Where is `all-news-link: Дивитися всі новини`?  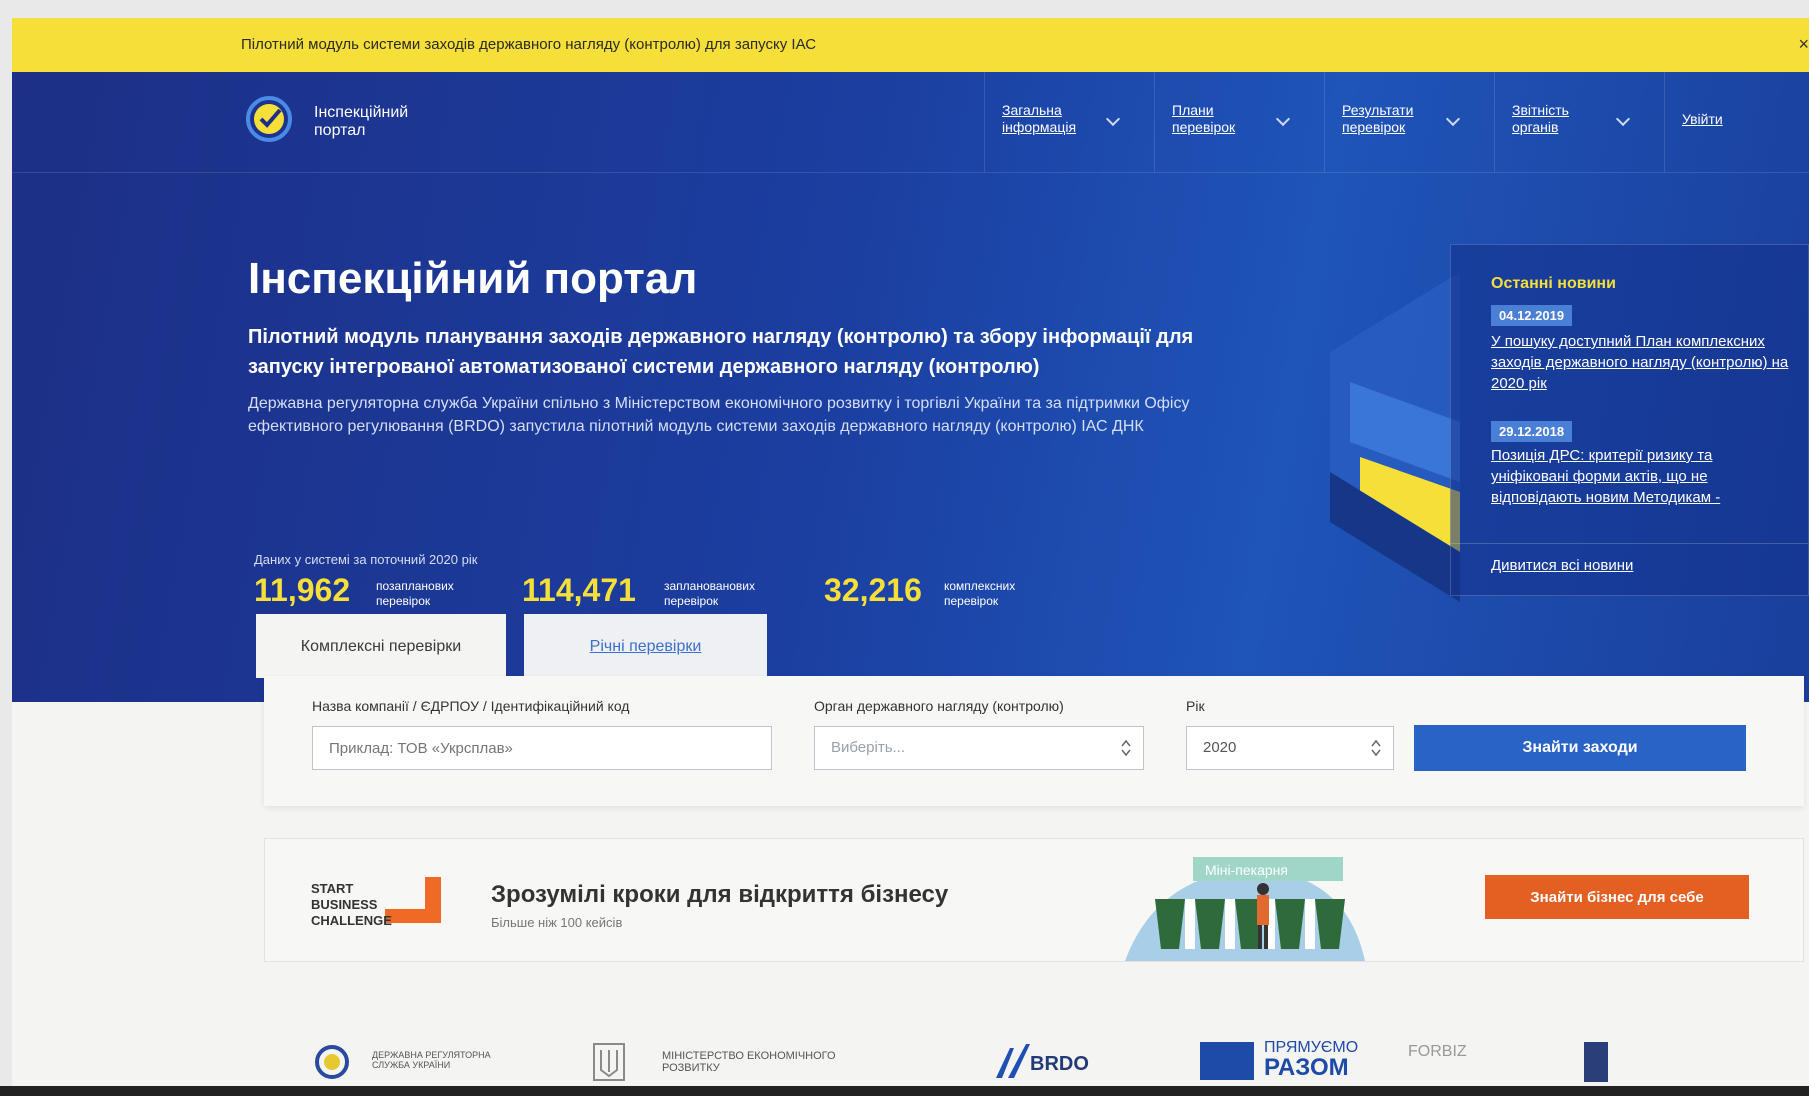 all-news-link: Дивитися всі новини is located at coordinates (1562, 565).